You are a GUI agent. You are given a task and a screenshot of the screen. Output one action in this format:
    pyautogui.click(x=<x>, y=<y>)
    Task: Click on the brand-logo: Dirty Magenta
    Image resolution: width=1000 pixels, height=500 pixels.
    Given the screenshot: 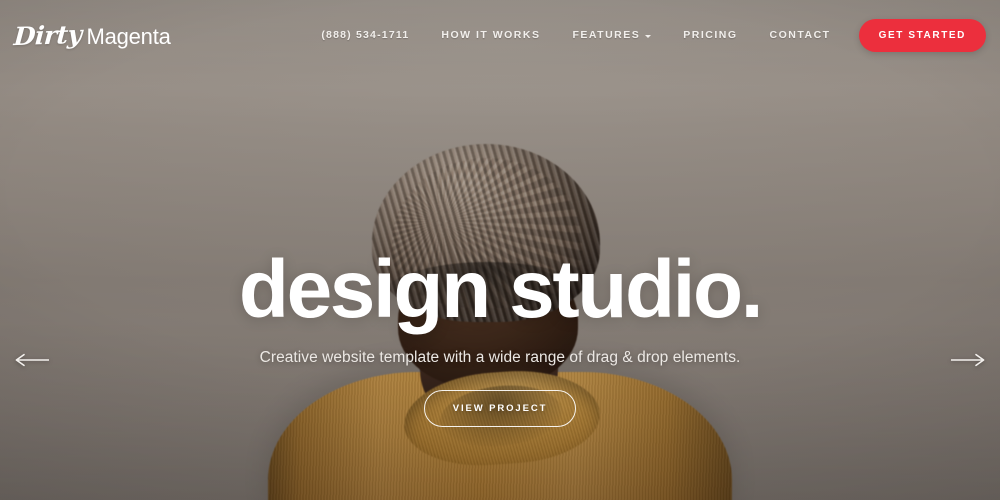 What is the action you would take?
    pyautogui.click(x=91, y=35)
    